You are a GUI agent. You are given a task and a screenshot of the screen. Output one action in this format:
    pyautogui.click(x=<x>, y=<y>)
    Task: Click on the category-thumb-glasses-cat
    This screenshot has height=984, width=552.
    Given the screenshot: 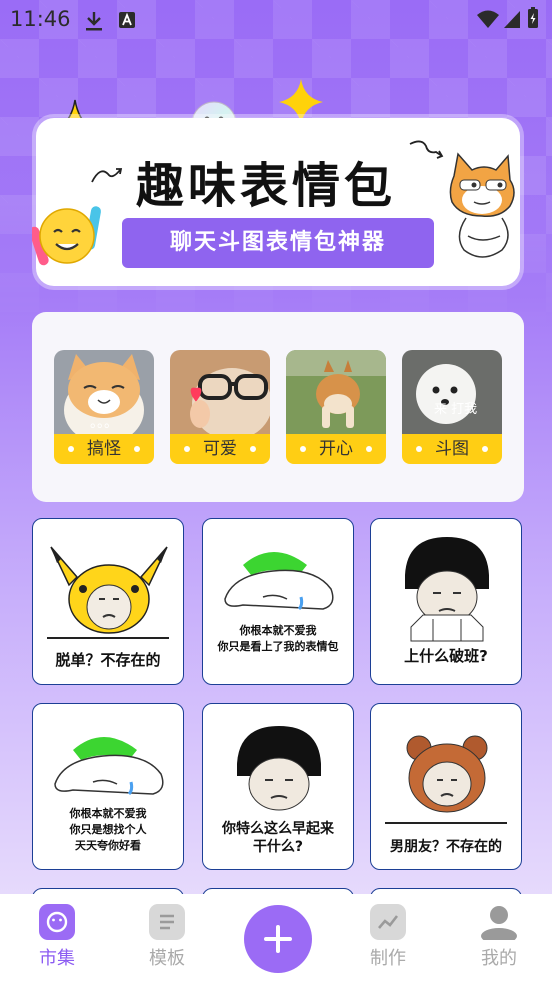 What is the action you would take?
    pyautogui.click(x=220, y=393)
    